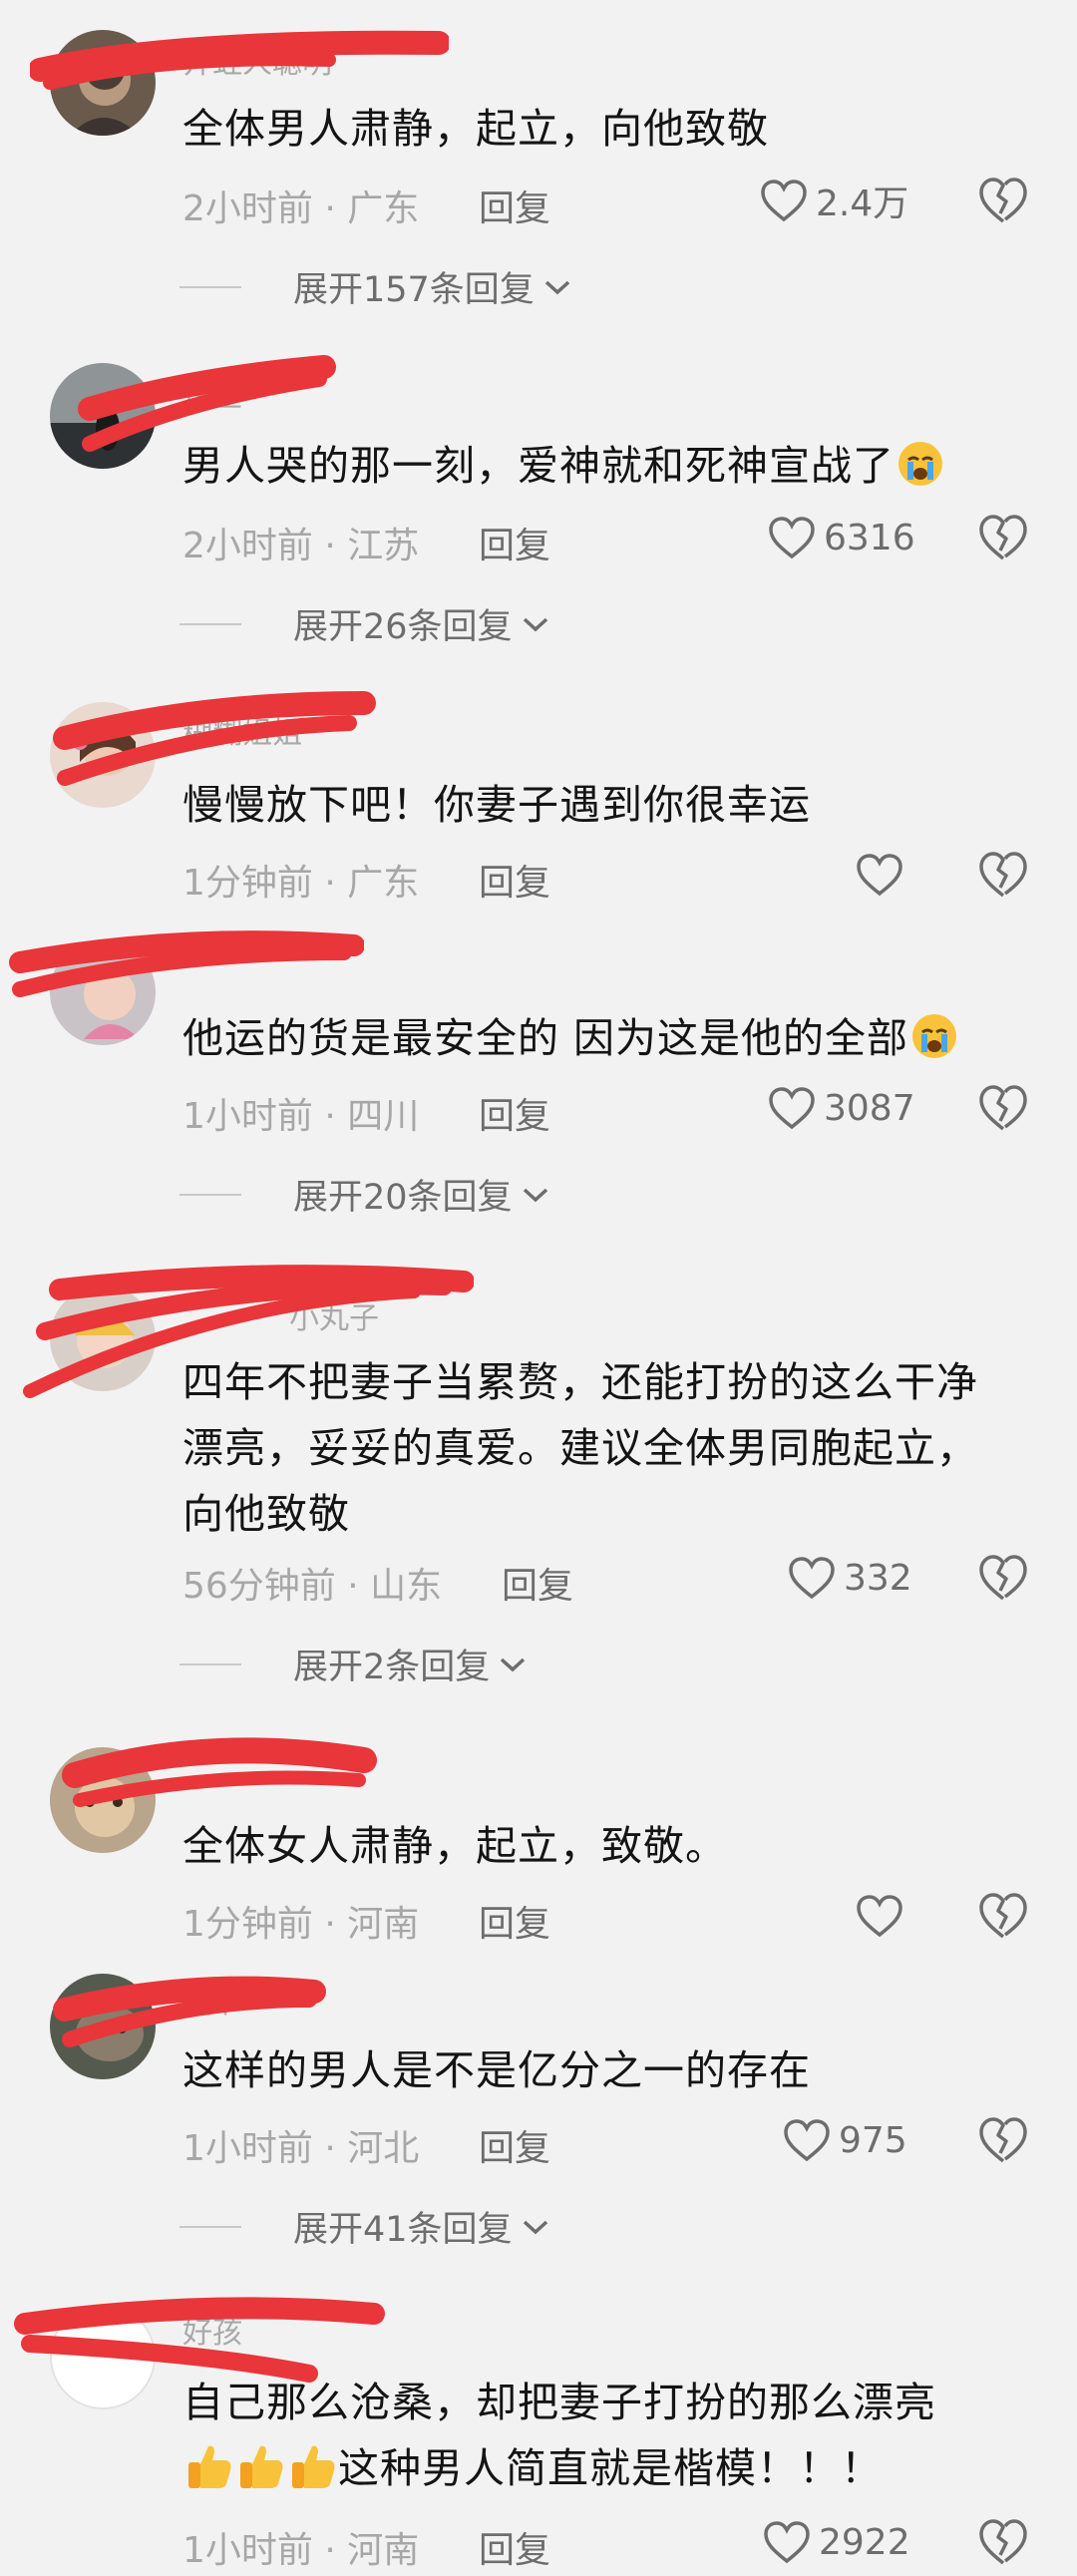  I want to click on username: 小丸子, so click(334, 1315).